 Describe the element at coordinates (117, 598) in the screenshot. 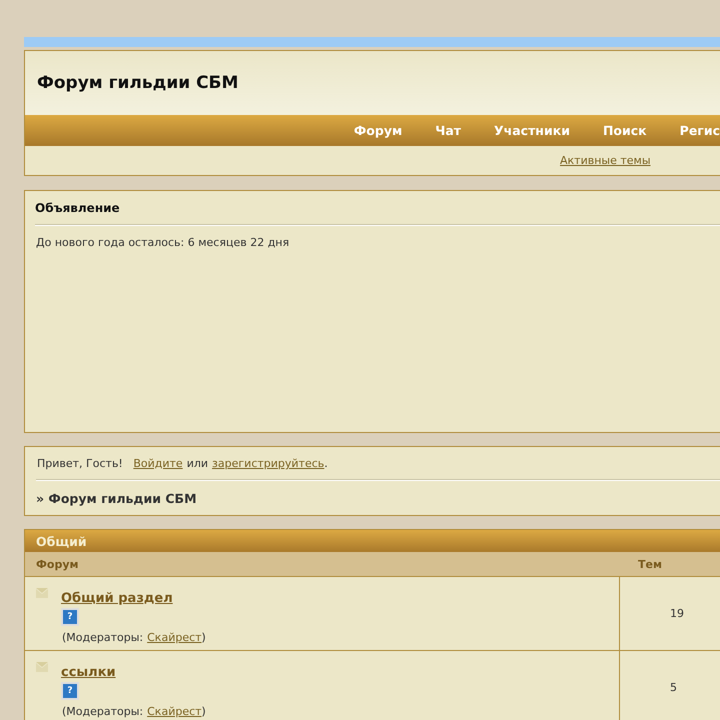

I see `forum-link: Общий раздел` at that location.